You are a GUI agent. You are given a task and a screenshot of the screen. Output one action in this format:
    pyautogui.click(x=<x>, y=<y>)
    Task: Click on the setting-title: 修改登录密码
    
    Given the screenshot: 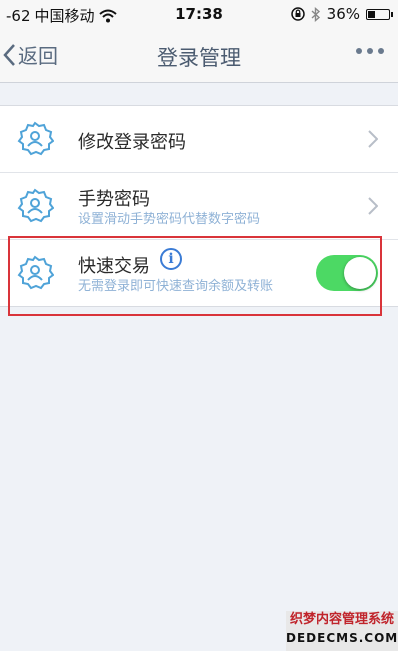 What is the action you would take?
    pyautogui.click(x=132, y=142)
    